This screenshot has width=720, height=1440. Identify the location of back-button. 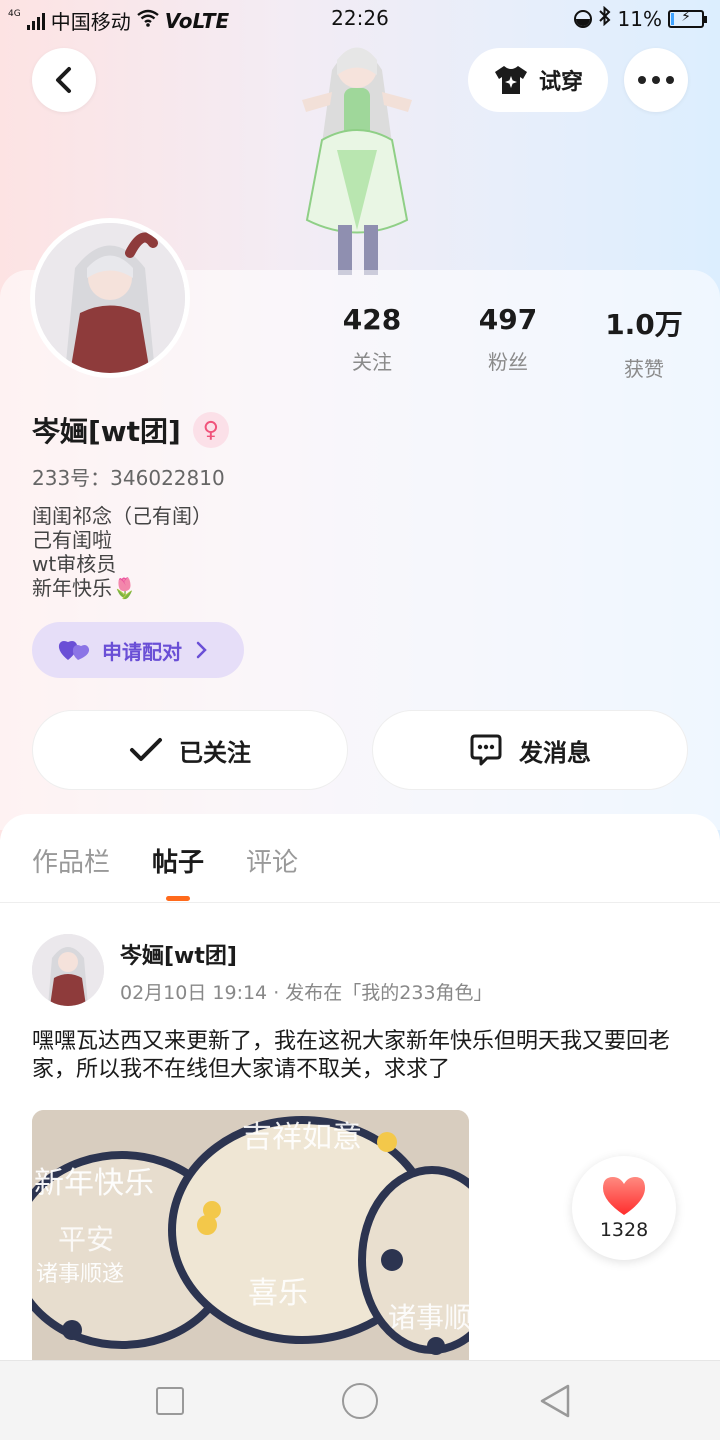
(64, 80).